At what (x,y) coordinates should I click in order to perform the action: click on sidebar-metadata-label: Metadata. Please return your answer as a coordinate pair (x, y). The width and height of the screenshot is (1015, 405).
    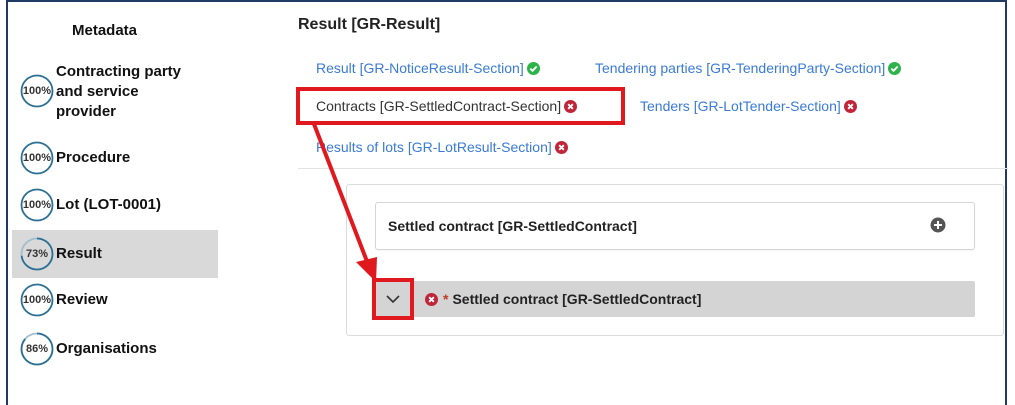
    Looking at the image, I should click on (105, 30).